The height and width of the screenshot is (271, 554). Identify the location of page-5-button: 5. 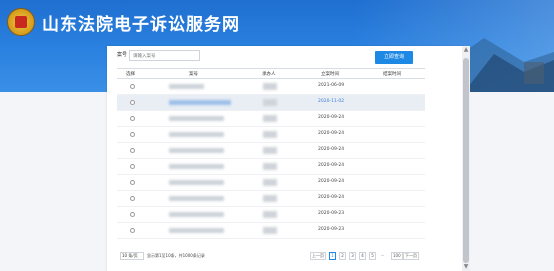
(372, 256).